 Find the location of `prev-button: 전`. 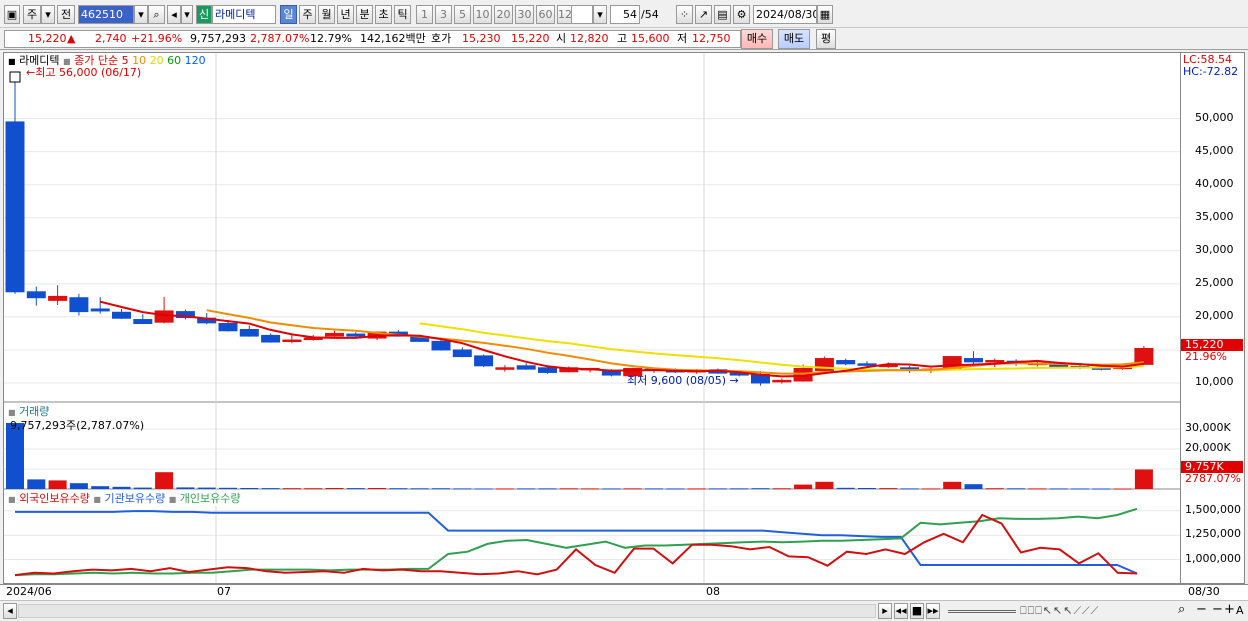

prev-button: 전 is located at coordinates (66, 14).